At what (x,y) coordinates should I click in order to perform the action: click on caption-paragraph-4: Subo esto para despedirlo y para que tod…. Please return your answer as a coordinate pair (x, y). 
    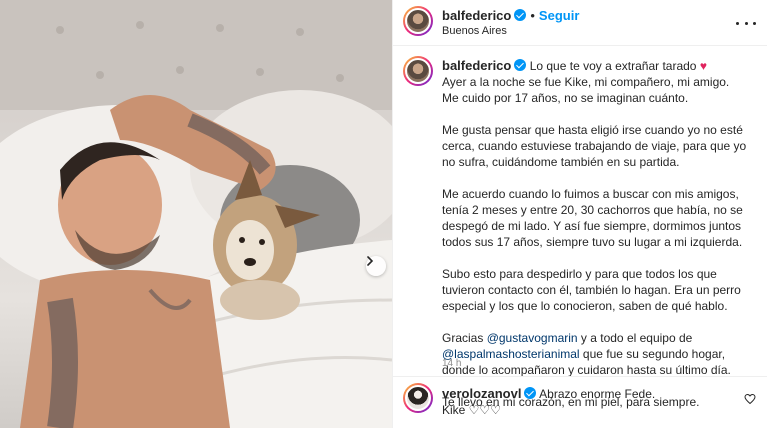
    Looking at the image, I should click on (591, 290).